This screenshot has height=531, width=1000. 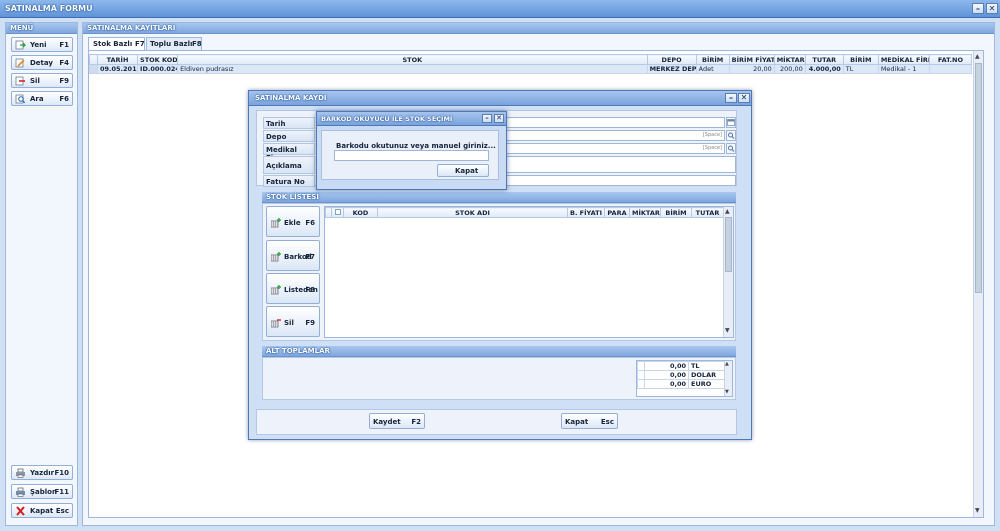 What do you see at coordinates (978, 8) in the screenshot?
I see `minimize-button: –` at bounding box center [978, 8].